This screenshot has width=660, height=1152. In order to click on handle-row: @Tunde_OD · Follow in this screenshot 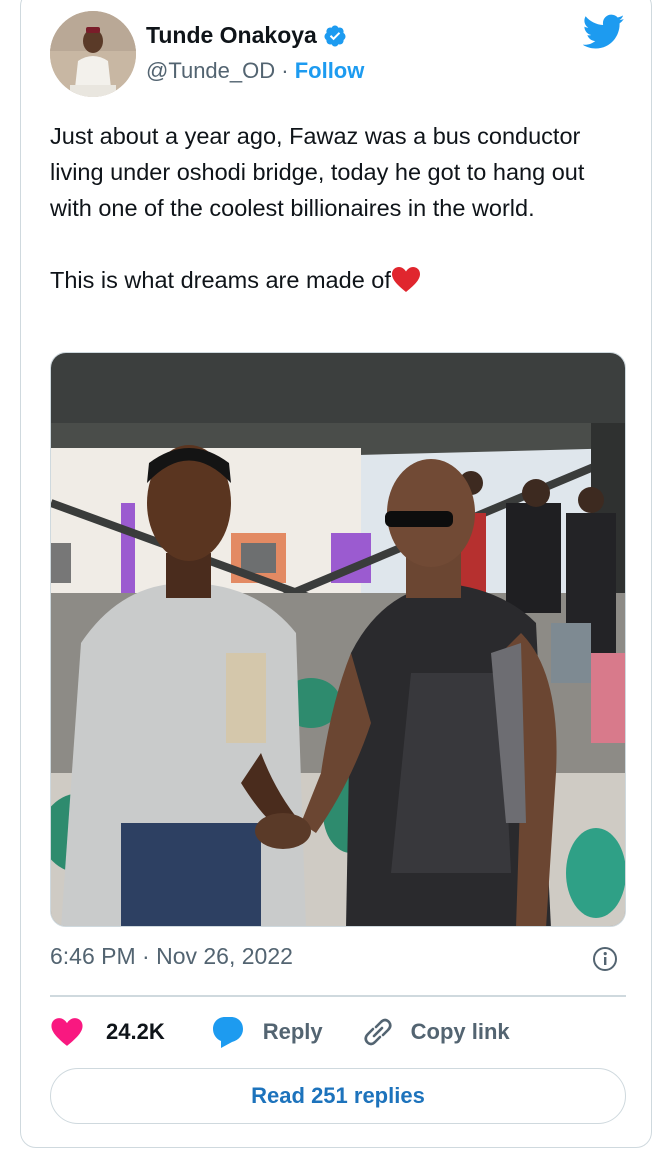, I will do `click(255, 71)`.